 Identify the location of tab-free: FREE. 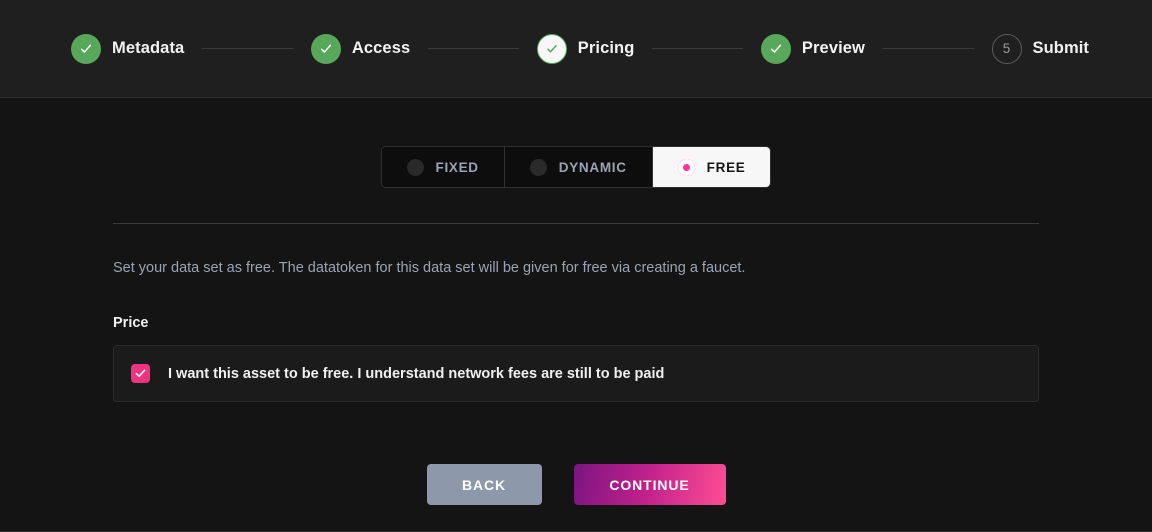
(711, 167).